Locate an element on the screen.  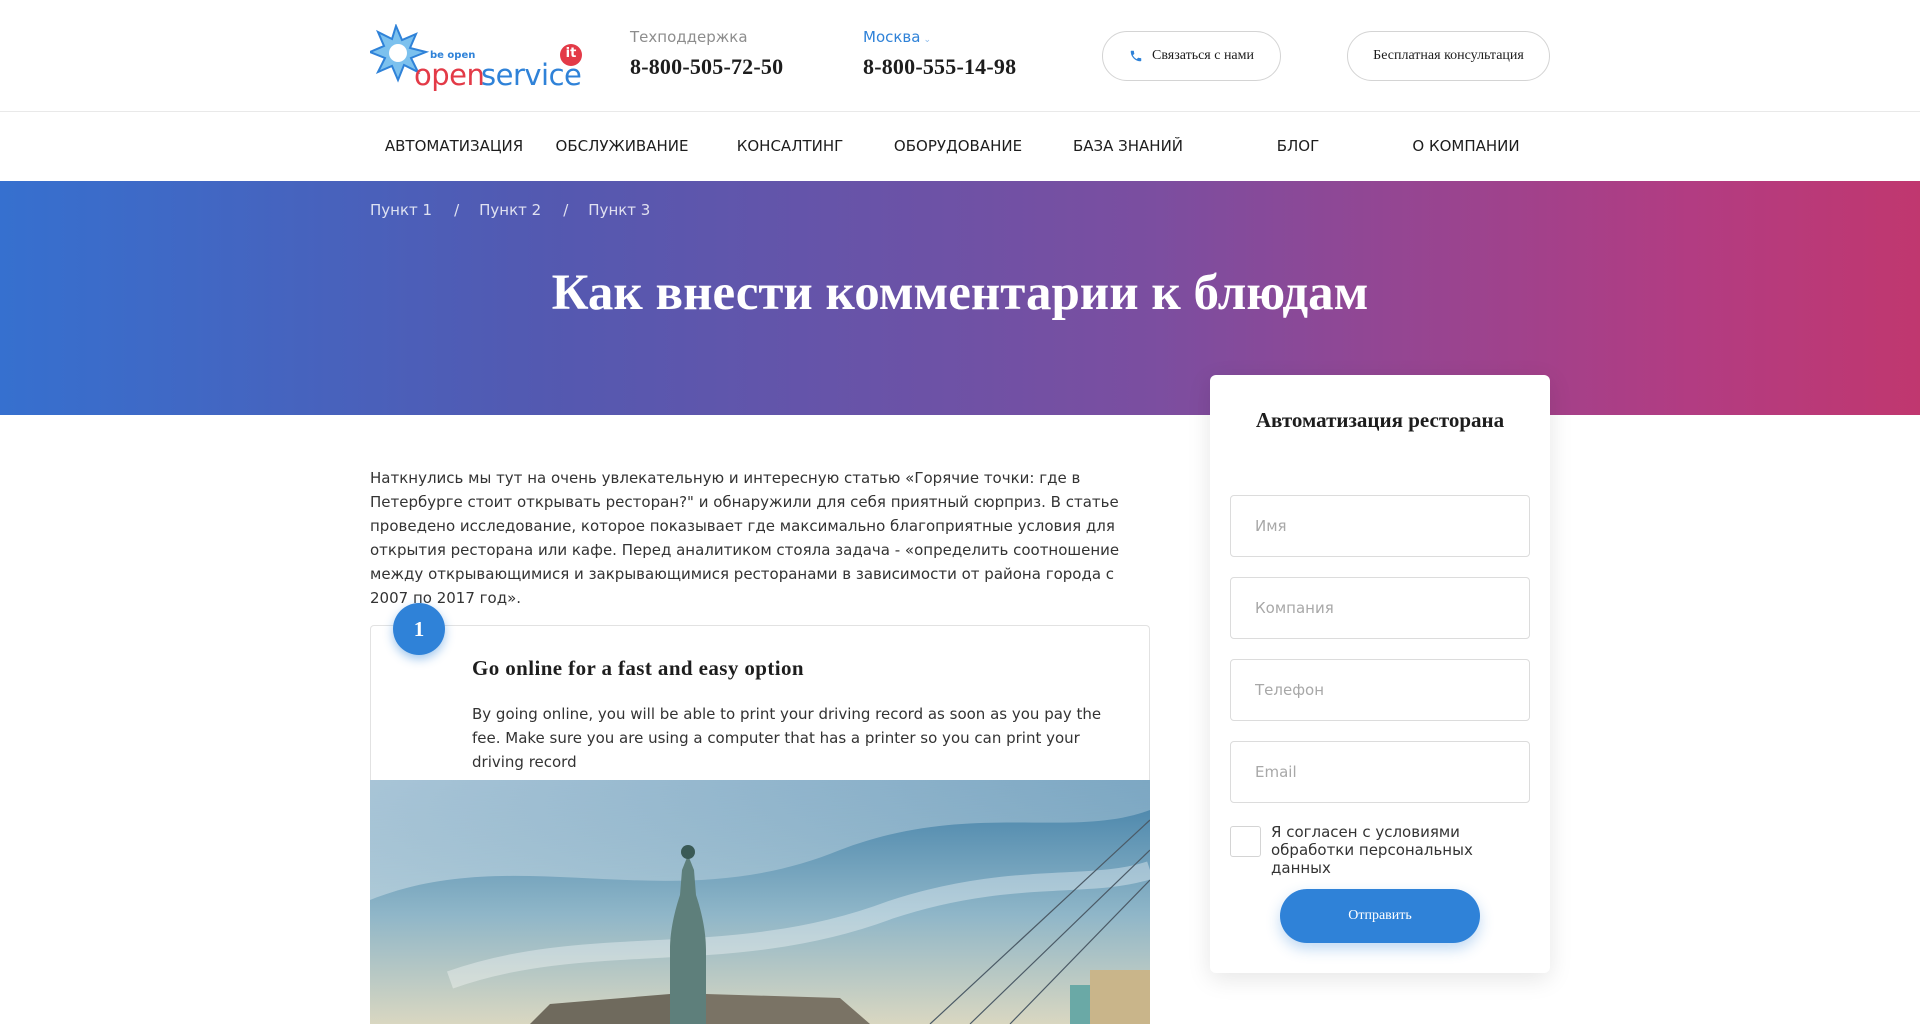
nav-item-equipment: ОБОРУДОВАНИЕ is located at coordinates (958, 146).